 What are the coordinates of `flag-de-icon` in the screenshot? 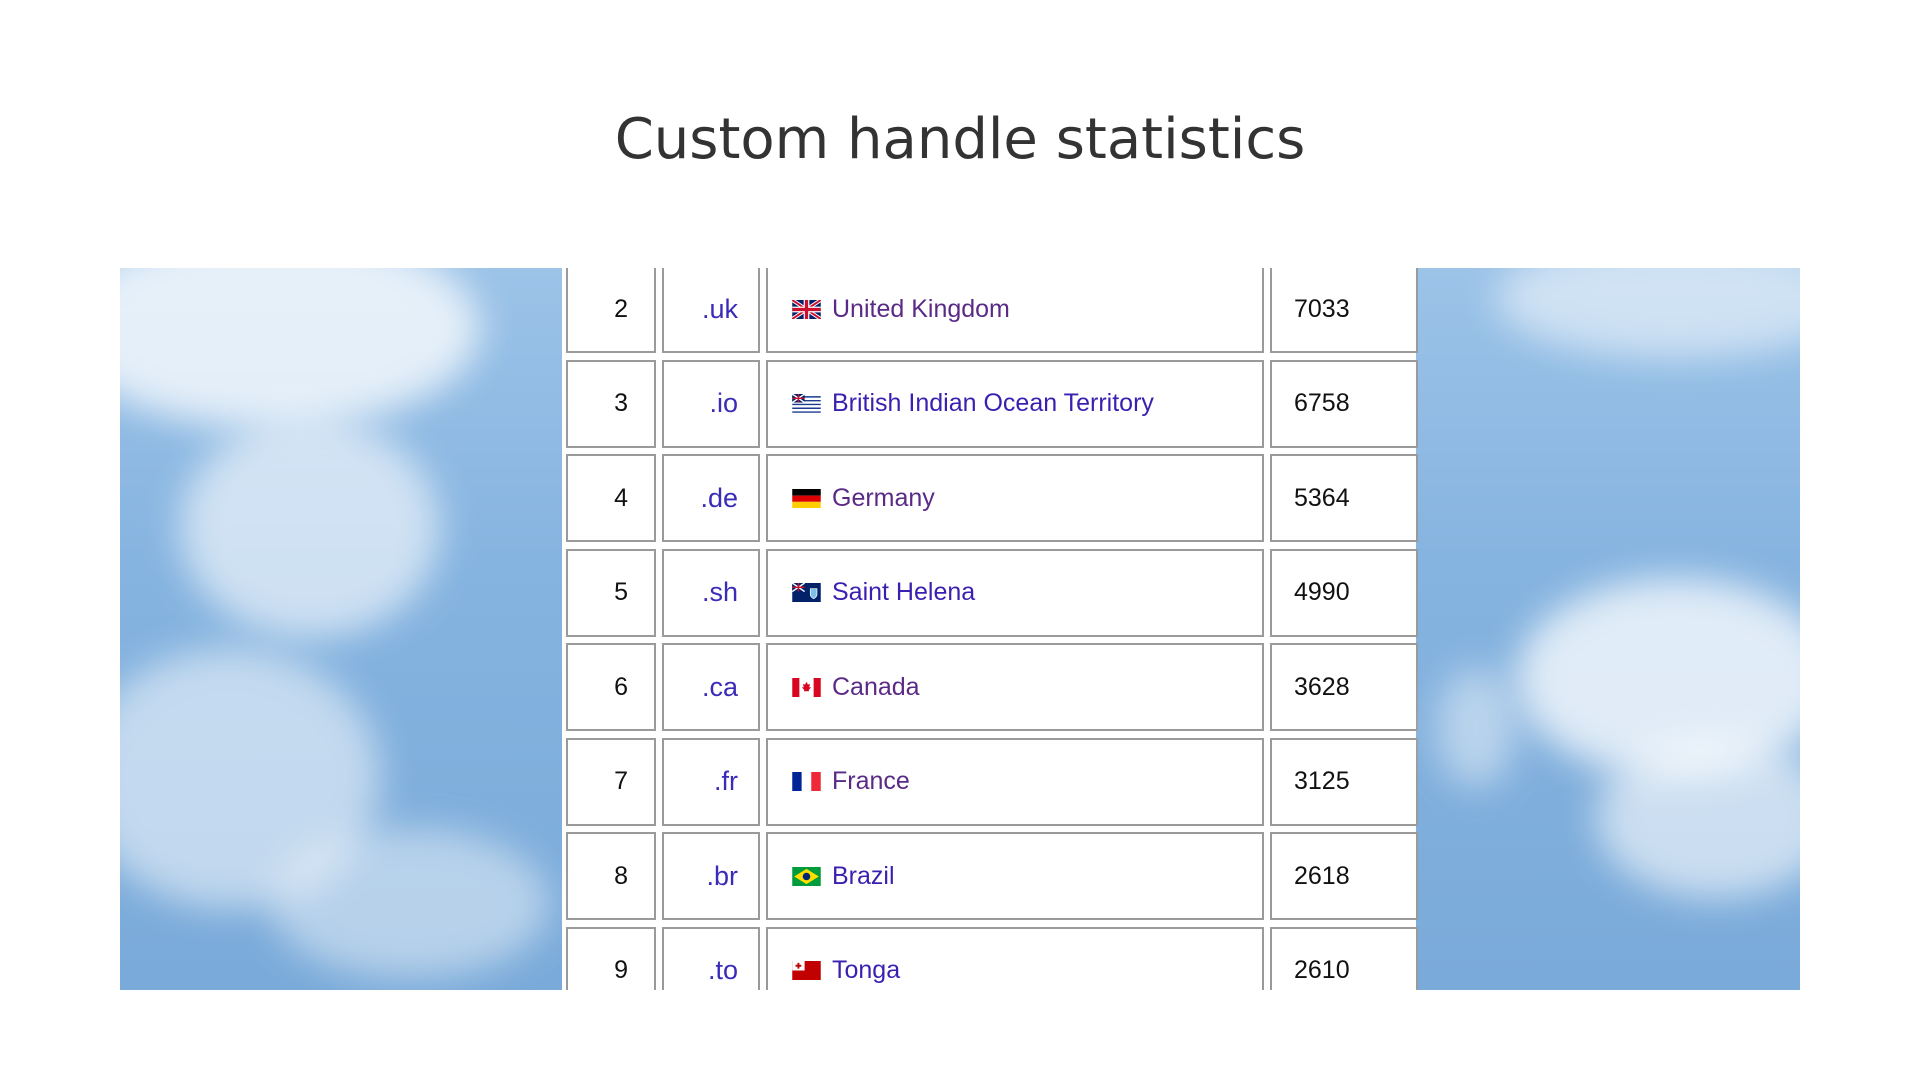 It's located at (806, 498).